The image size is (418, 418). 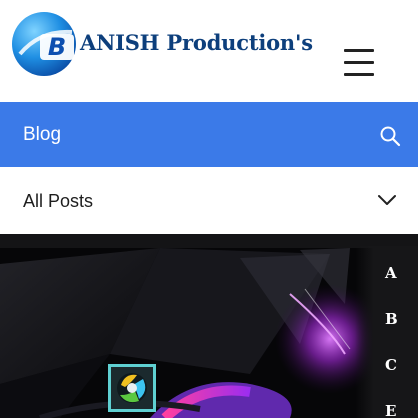 What do you see at coordinates (391, 319) in the screenshot?
I see `side-letter: B` at bounding box center [391, 319].